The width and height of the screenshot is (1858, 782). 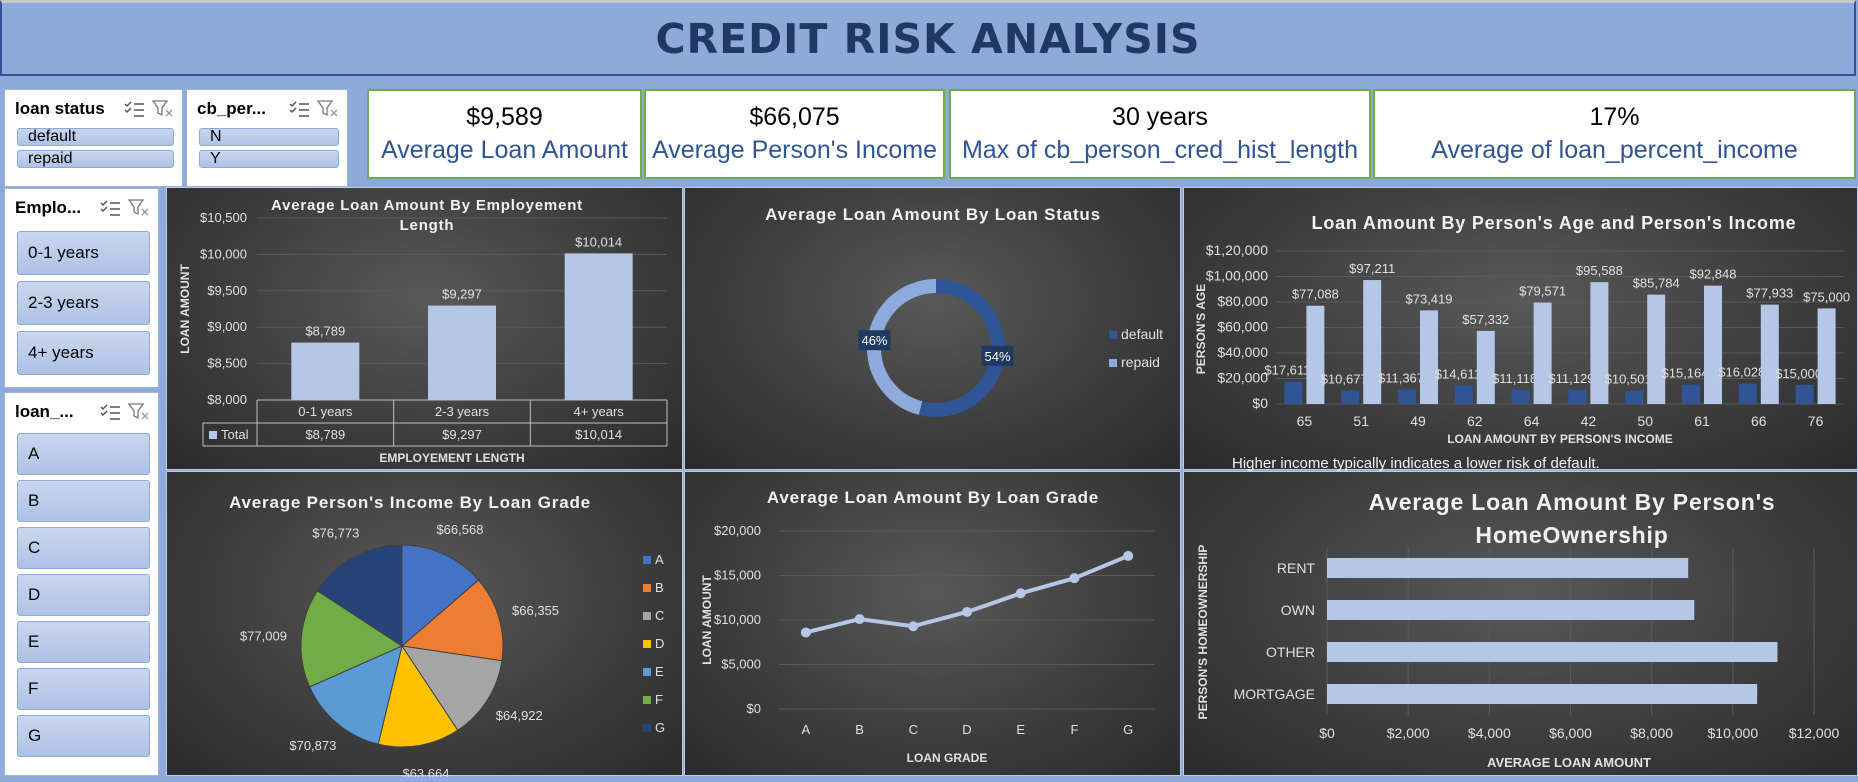 What do you see at coordinates (60, 108) in the screenshot?
I see `slicer-title: loan status` at bounding box center [60, 108].